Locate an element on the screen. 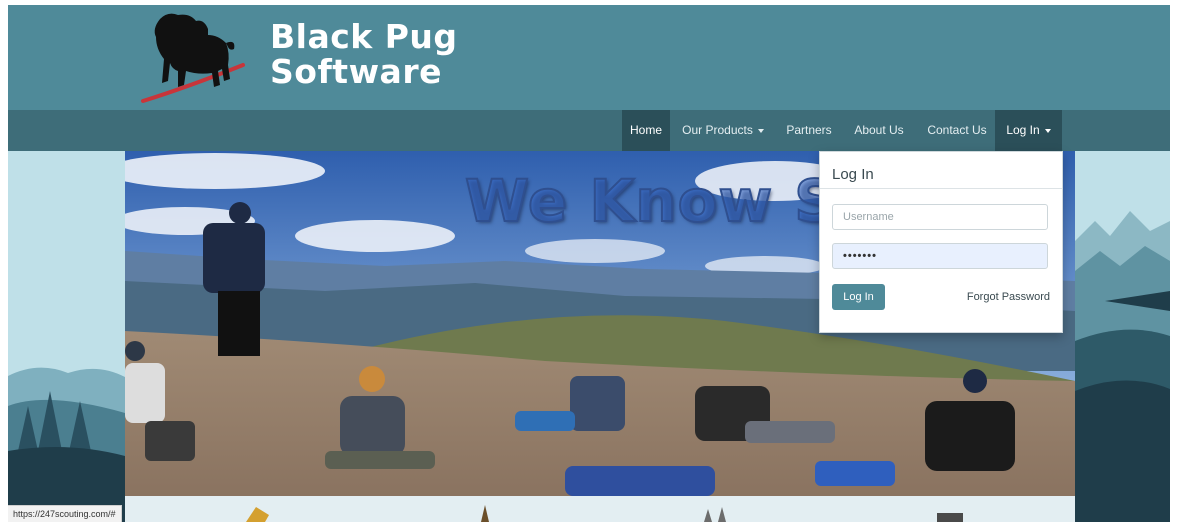  brand-name: Black Pug Software is located at coordinates (364, 54).